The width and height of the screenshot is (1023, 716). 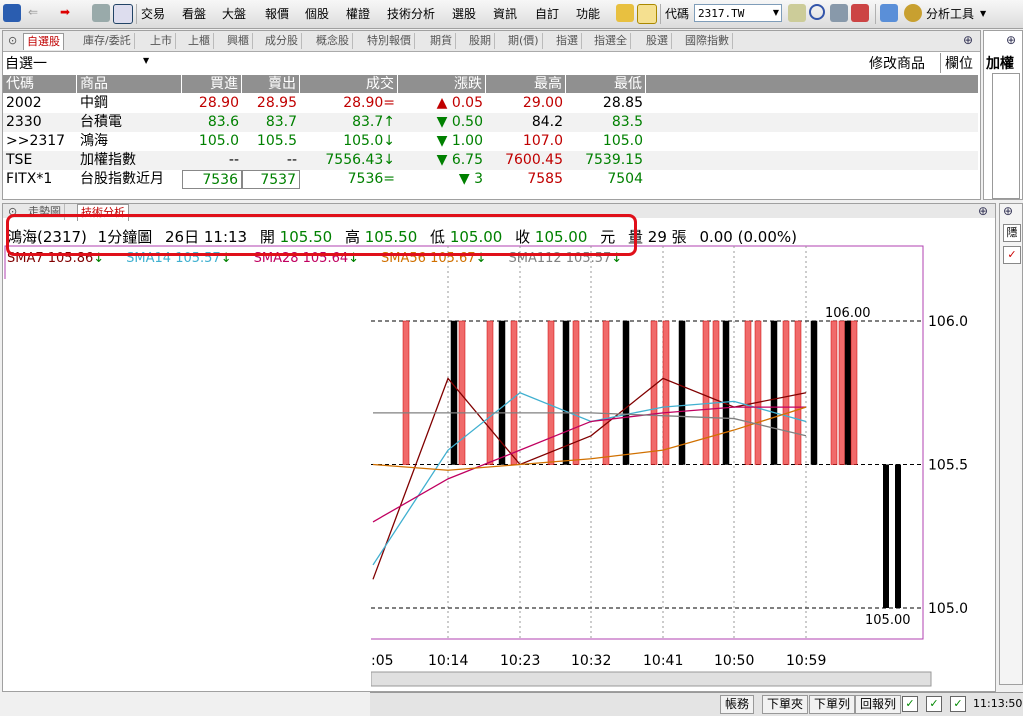 I want to click on tab-index-options: 指選, so click(x=567, y=41).